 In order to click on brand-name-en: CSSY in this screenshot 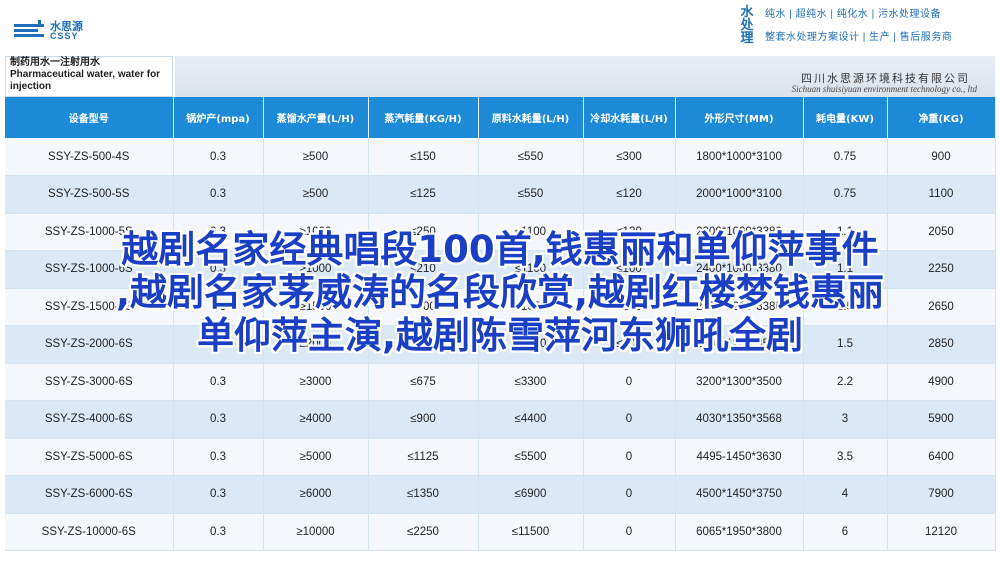, I will do `click(64, 36)`.